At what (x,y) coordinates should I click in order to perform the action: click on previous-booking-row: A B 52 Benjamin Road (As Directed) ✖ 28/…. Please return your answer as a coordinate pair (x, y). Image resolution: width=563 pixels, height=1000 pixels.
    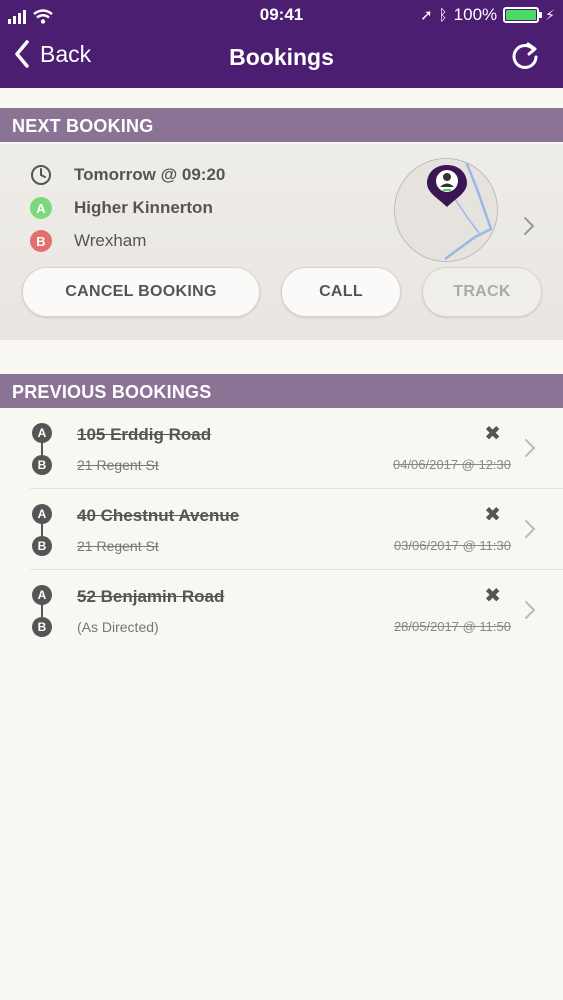
    Looking at the image, I should click on (281, 611).